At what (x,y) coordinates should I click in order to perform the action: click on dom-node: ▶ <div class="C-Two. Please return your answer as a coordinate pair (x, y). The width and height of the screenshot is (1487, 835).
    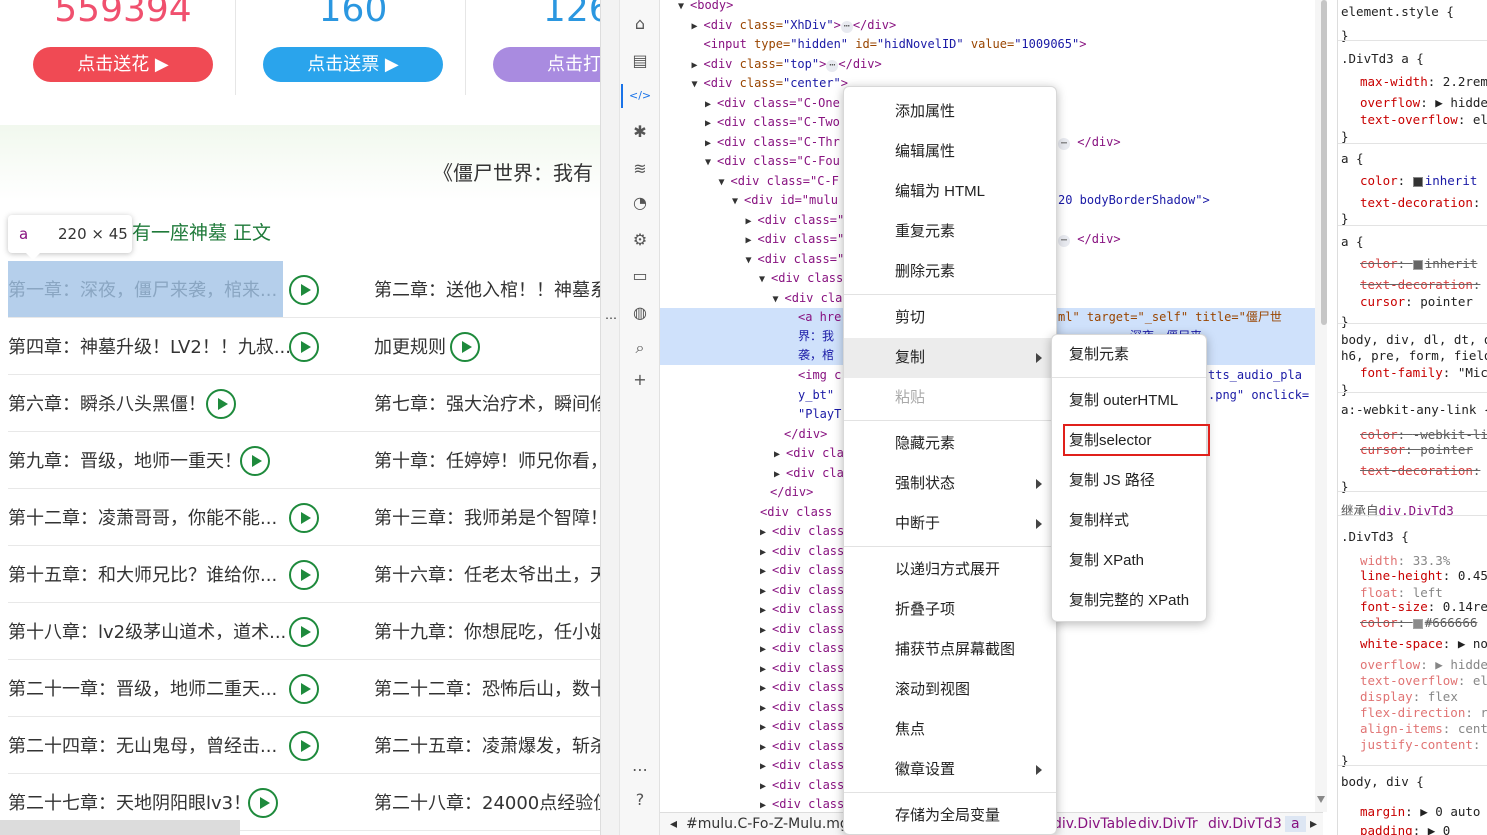
    Looking at the image, I should click on (772, 122).